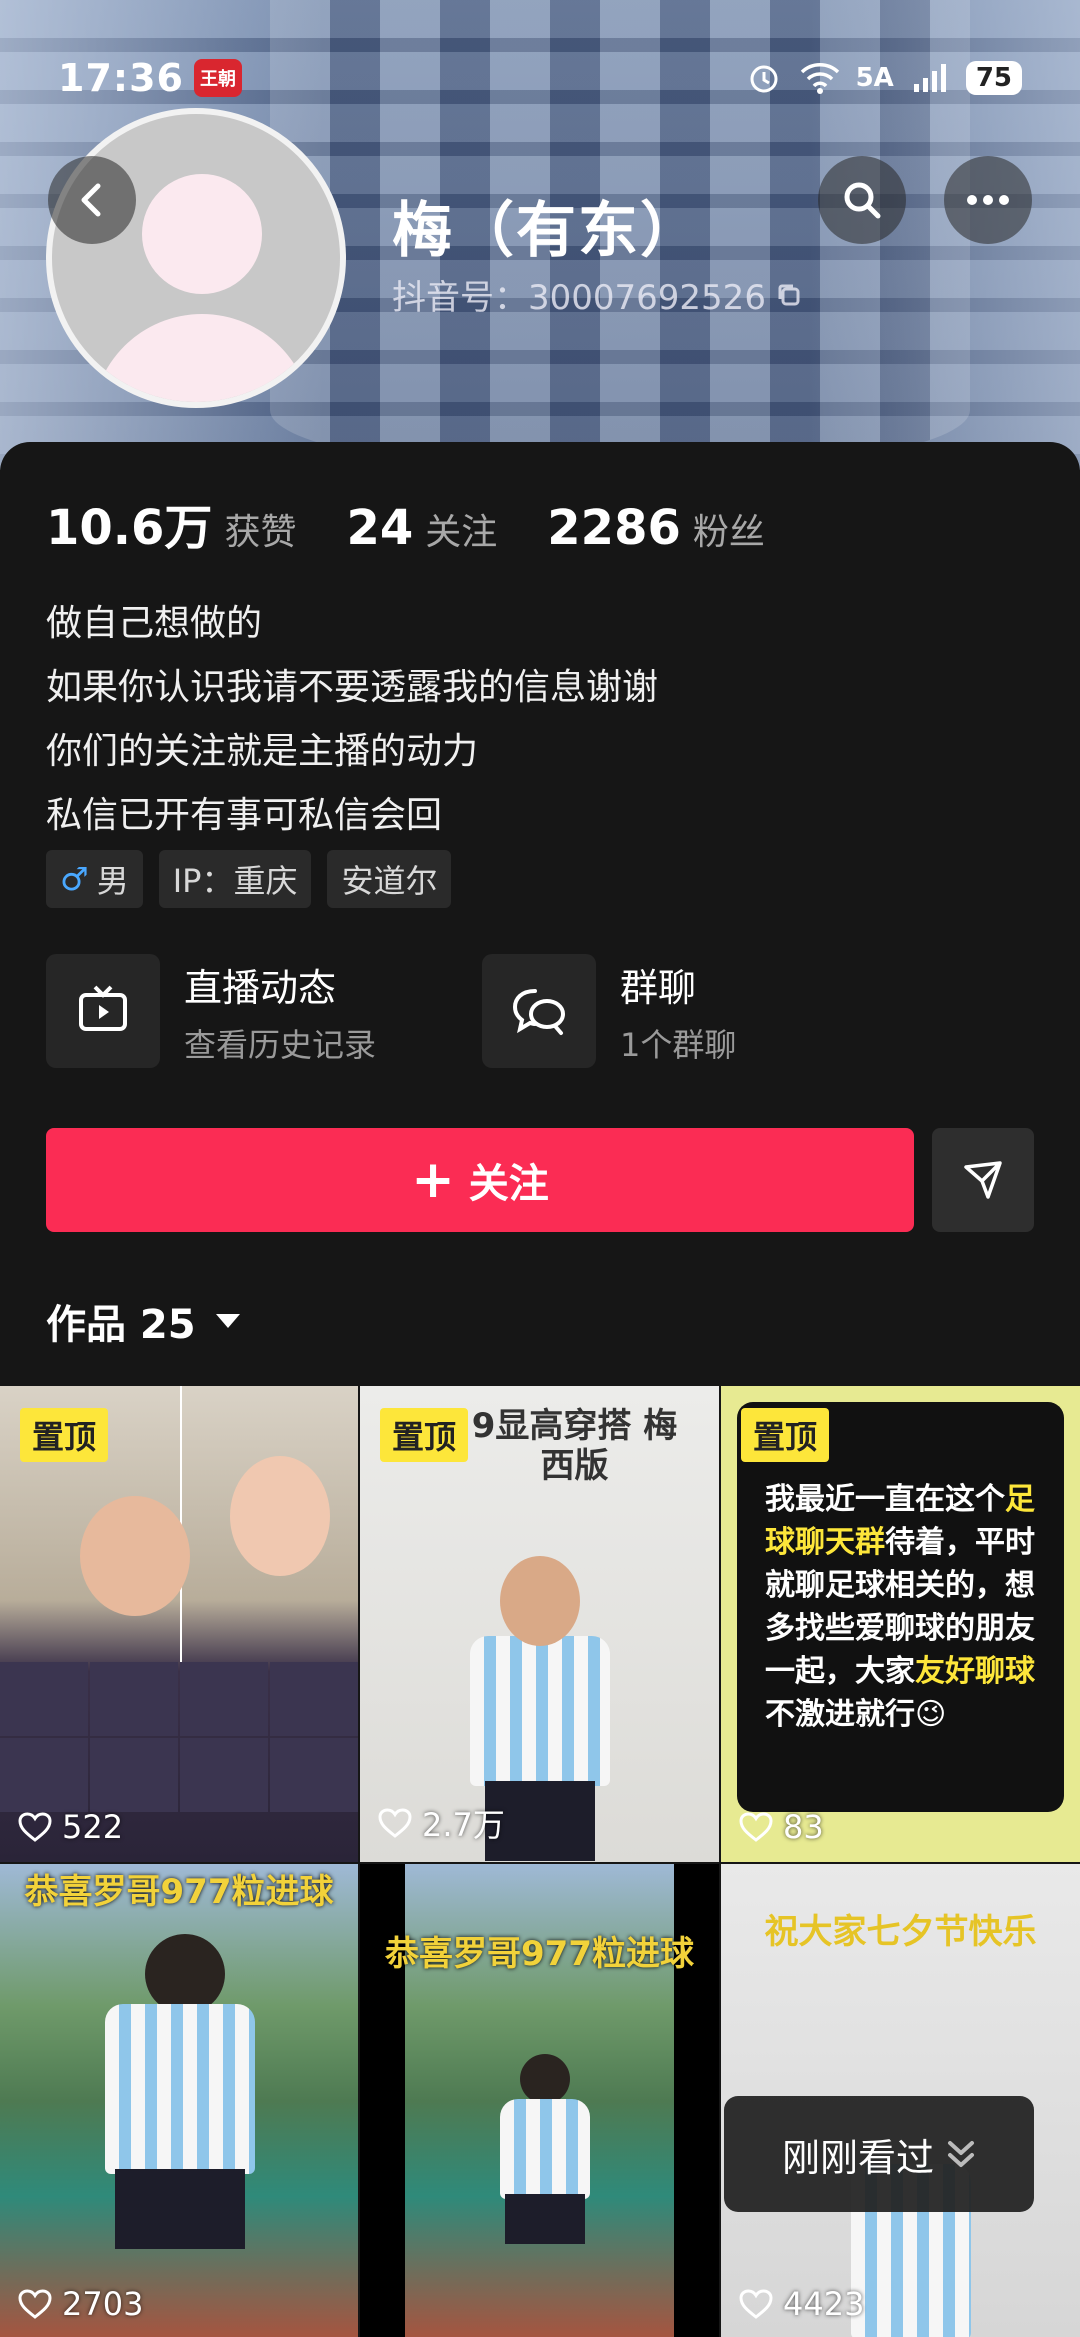 The image size is (1080, 2337). I want to click on douyin-id-row: 抖音号：30007692526, so click(597, 294).